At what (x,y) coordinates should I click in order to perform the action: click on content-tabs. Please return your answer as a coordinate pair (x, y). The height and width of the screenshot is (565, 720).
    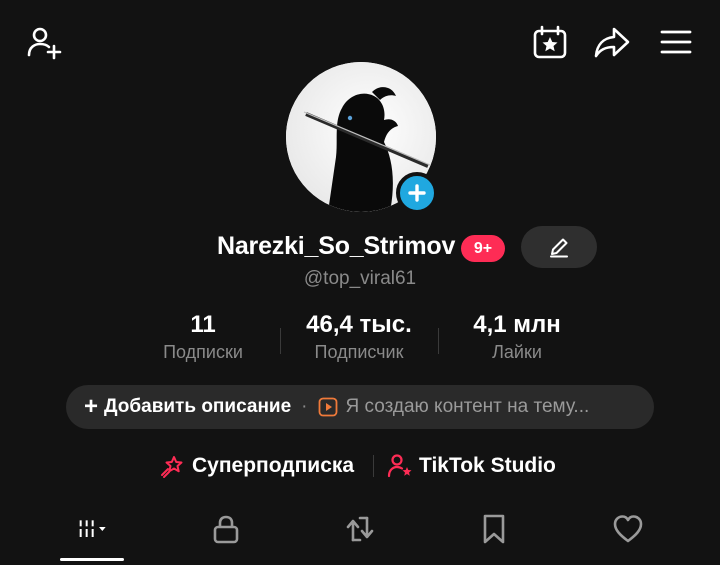
    Looking at the image, I should click on (360, 532).